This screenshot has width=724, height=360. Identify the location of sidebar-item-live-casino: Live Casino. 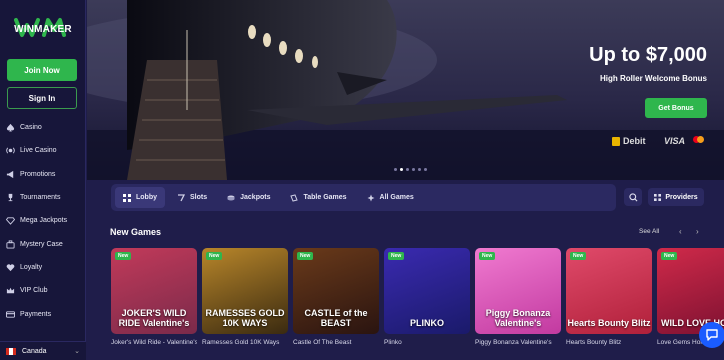
(43, 150).